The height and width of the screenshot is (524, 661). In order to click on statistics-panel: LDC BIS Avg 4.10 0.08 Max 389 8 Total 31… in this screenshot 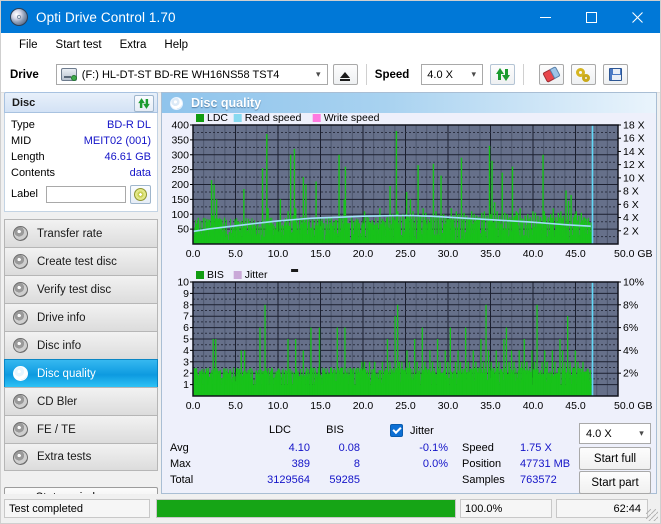, I will do `click(409, 458)`.